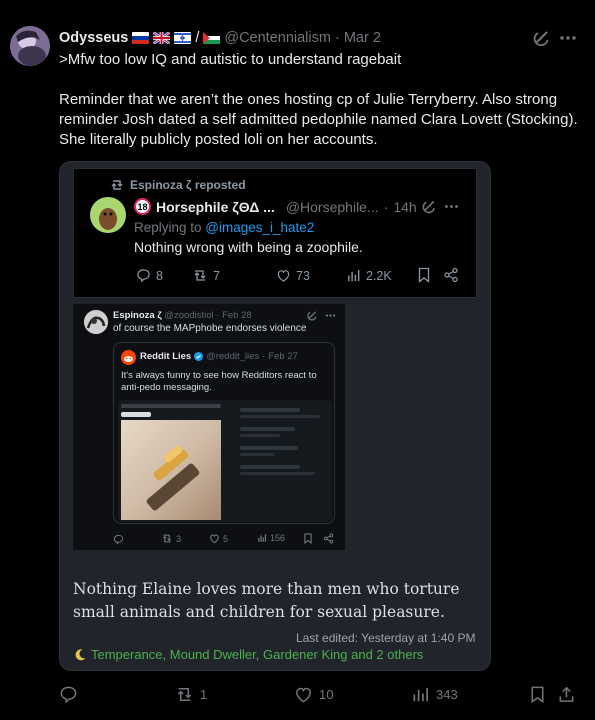 The width and height of the screenshot is (595, 720). What do you see at coordinates (313, 694) in the screenshot?
I see `like-button: 10` at bounding box center [313, 694].